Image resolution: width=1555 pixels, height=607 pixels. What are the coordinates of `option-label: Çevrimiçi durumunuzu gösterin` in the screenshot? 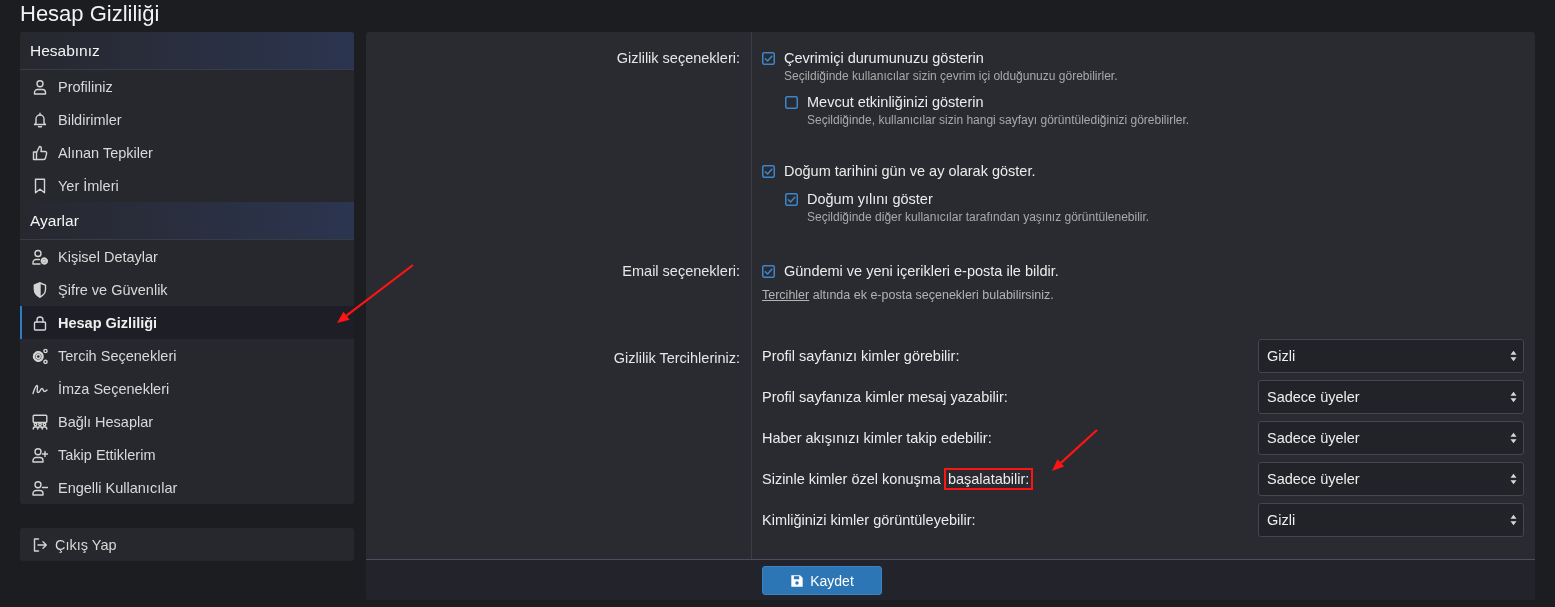 It's located at (884, 58).